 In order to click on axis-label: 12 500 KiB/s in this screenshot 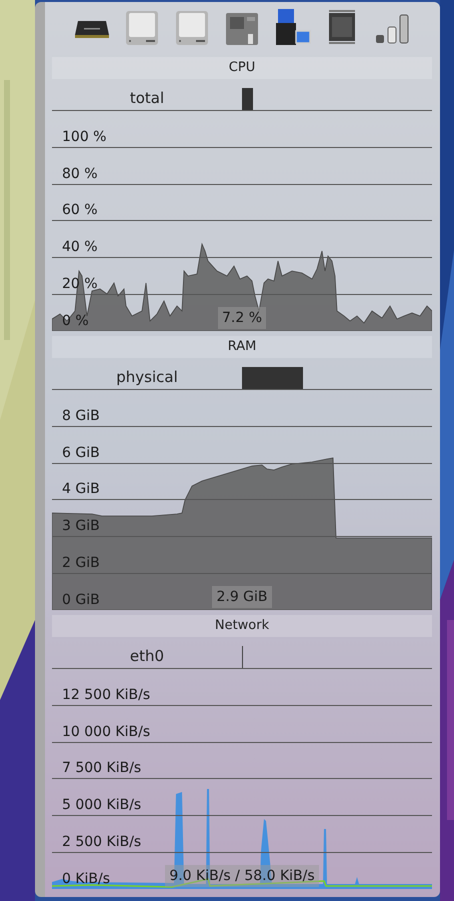, I will do `click(106, 695)`.